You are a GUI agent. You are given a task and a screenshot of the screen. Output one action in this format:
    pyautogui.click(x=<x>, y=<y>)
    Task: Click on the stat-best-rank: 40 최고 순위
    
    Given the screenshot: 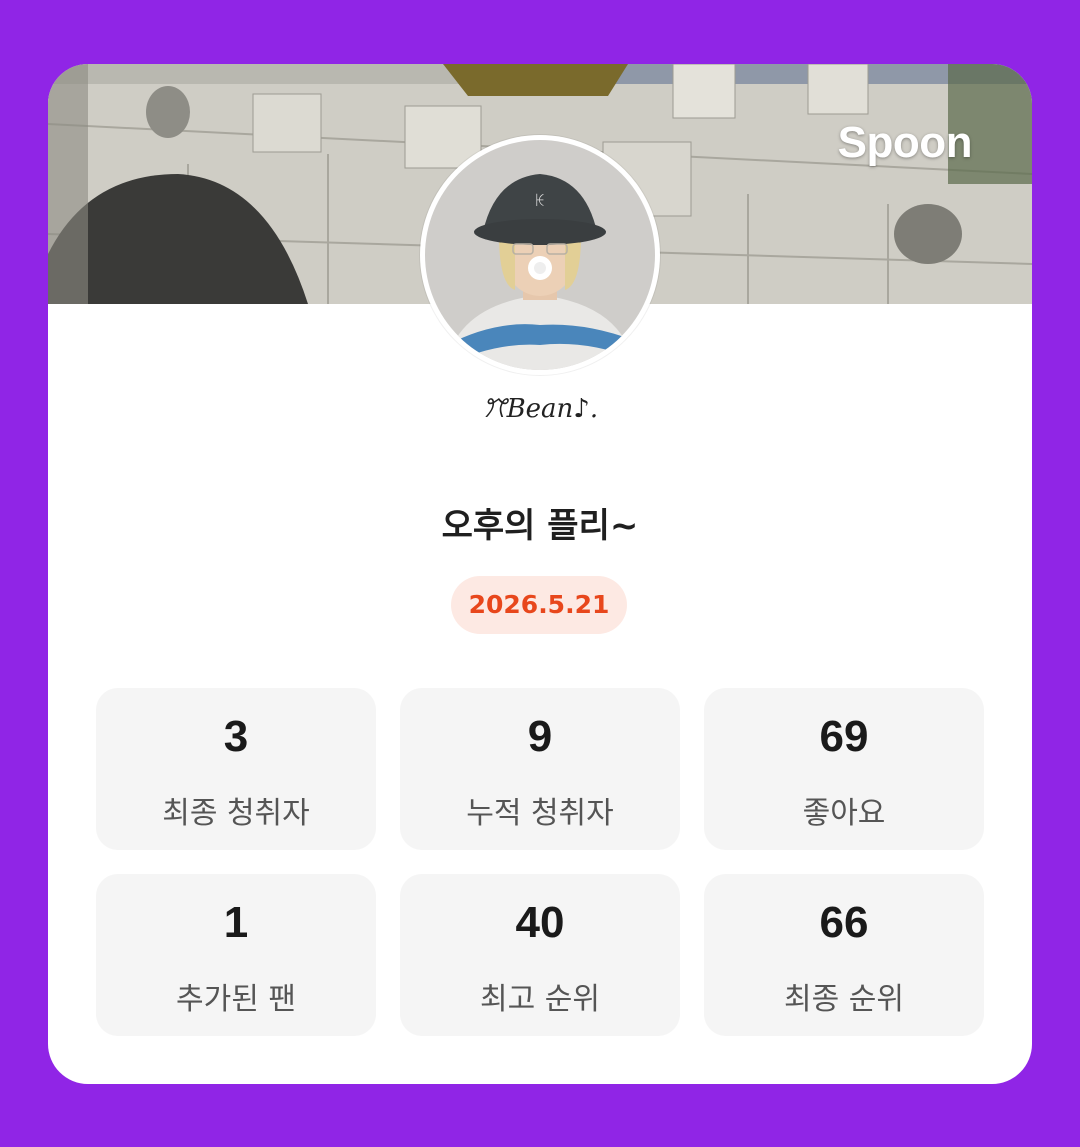 What is the action you would take?
    pyautogui.click(x=540, y=955)
    